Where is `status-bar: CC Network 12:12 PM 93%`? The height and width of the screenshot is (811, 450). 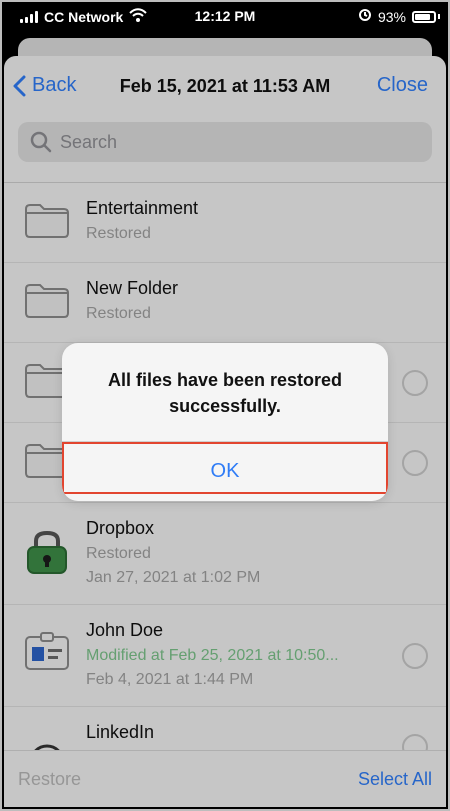 status-bar: CC Network 12:12 PM 93% is located at coordinates (225, 16).